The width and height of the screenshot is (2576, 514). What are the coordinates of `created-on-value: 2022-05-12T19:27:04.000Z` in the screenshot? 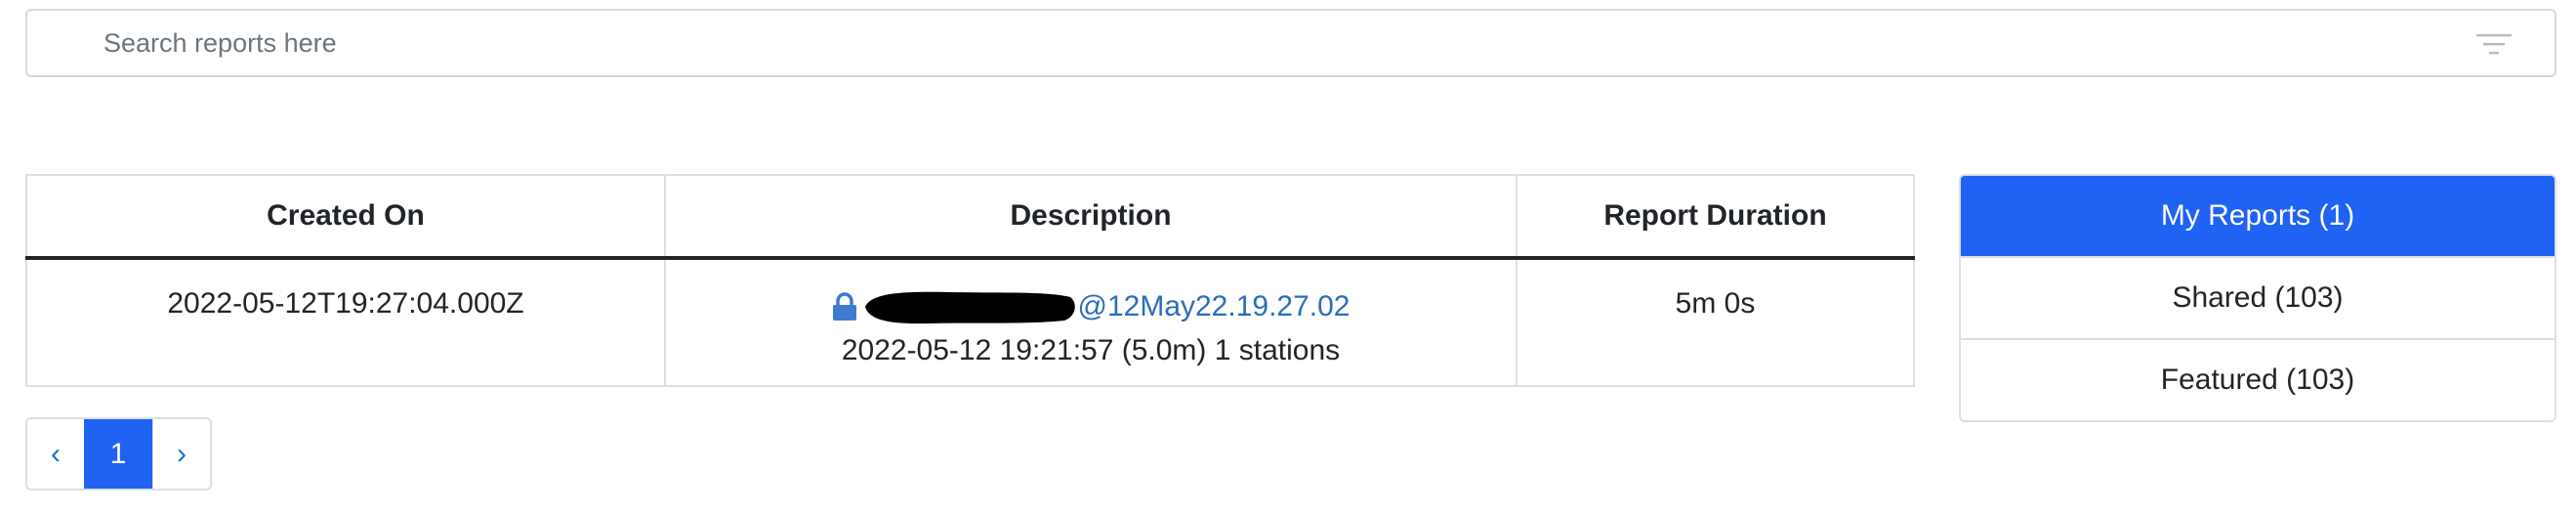 It's located at (346, 303).